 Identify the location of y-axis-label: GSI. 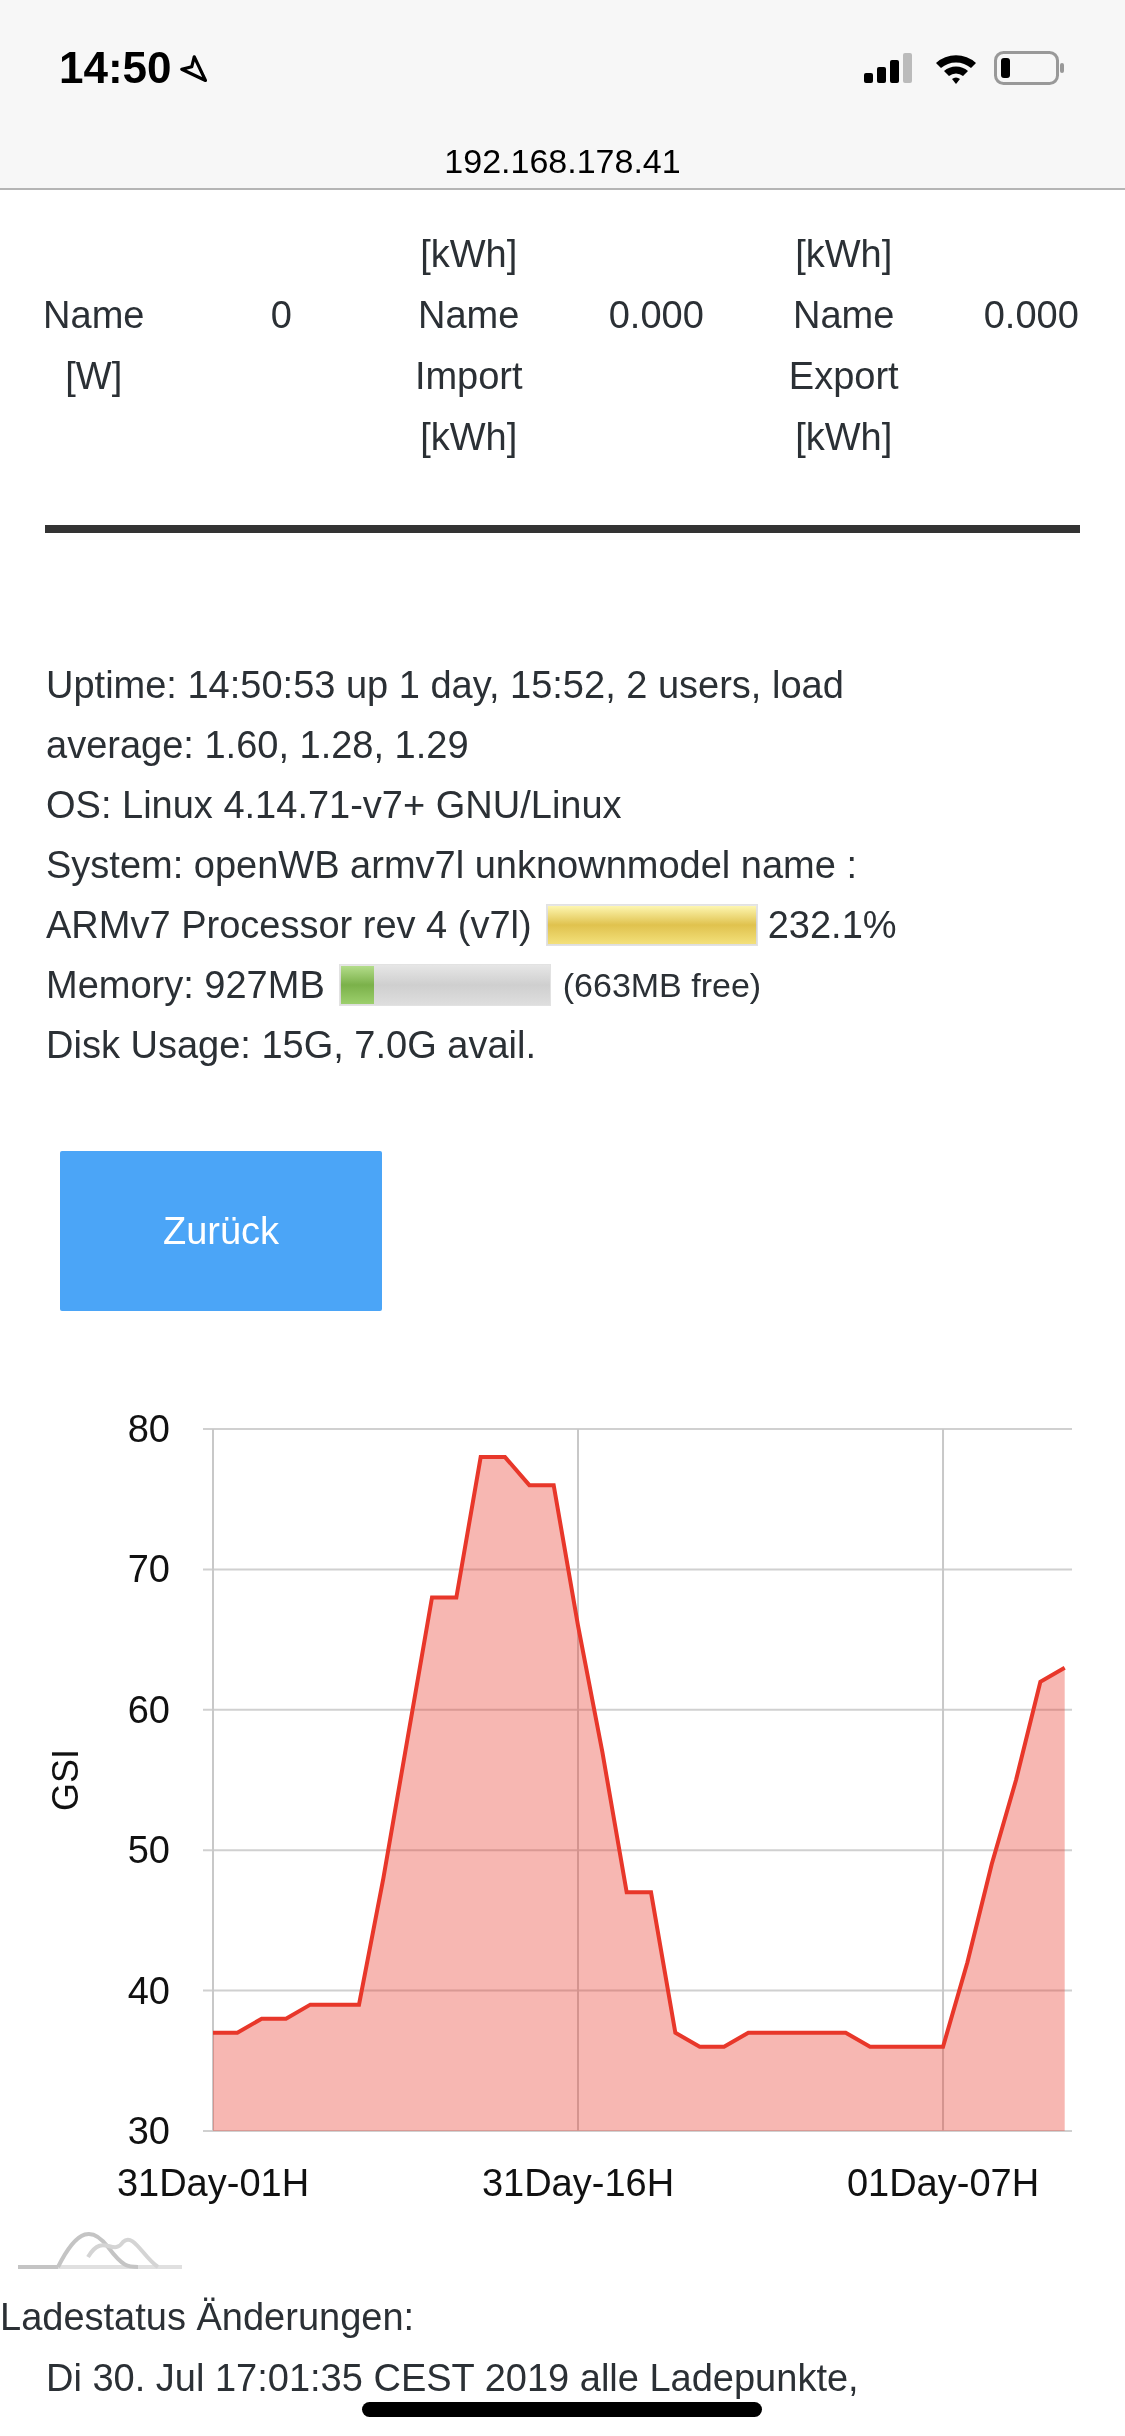
(65, 1780).